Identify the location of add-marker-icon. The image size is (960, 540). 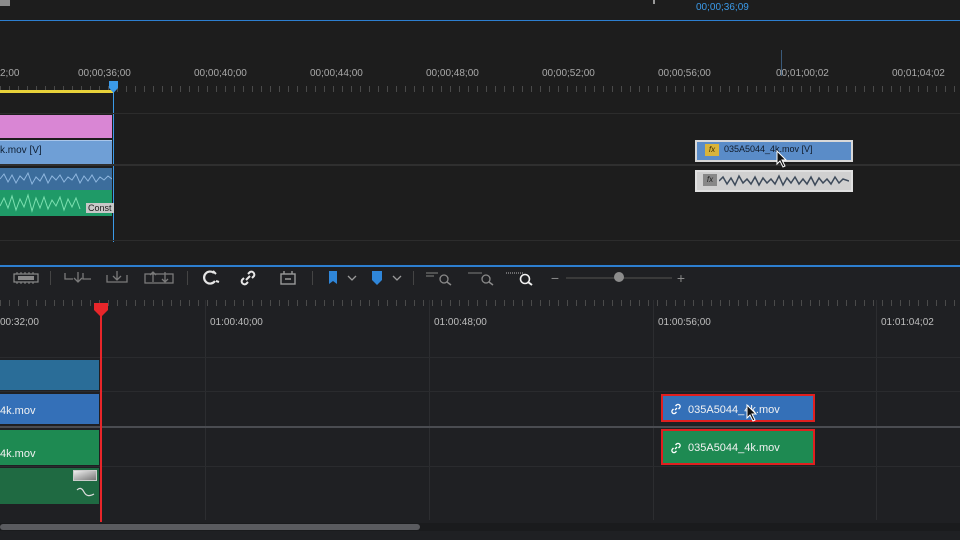
(333, 278).